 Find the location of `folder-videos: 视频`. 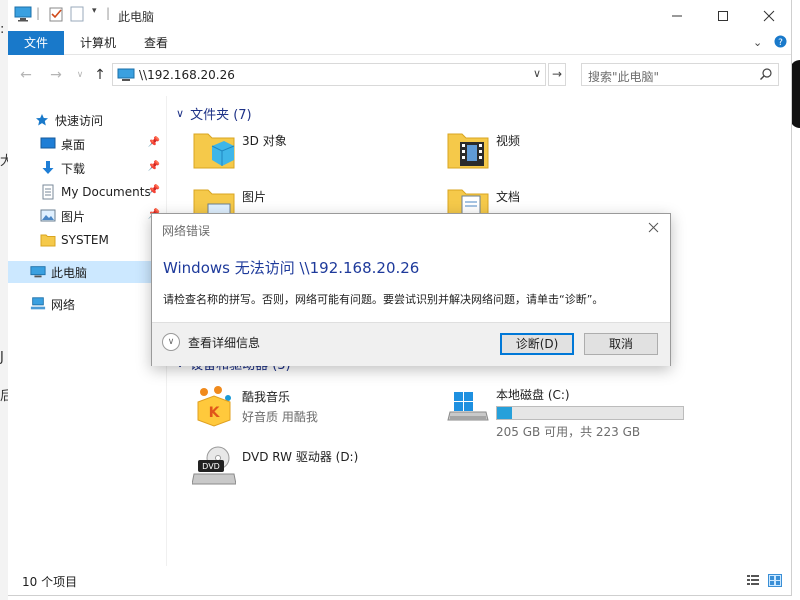

folder-videos: 视频 is located at coordinates (483, 153).